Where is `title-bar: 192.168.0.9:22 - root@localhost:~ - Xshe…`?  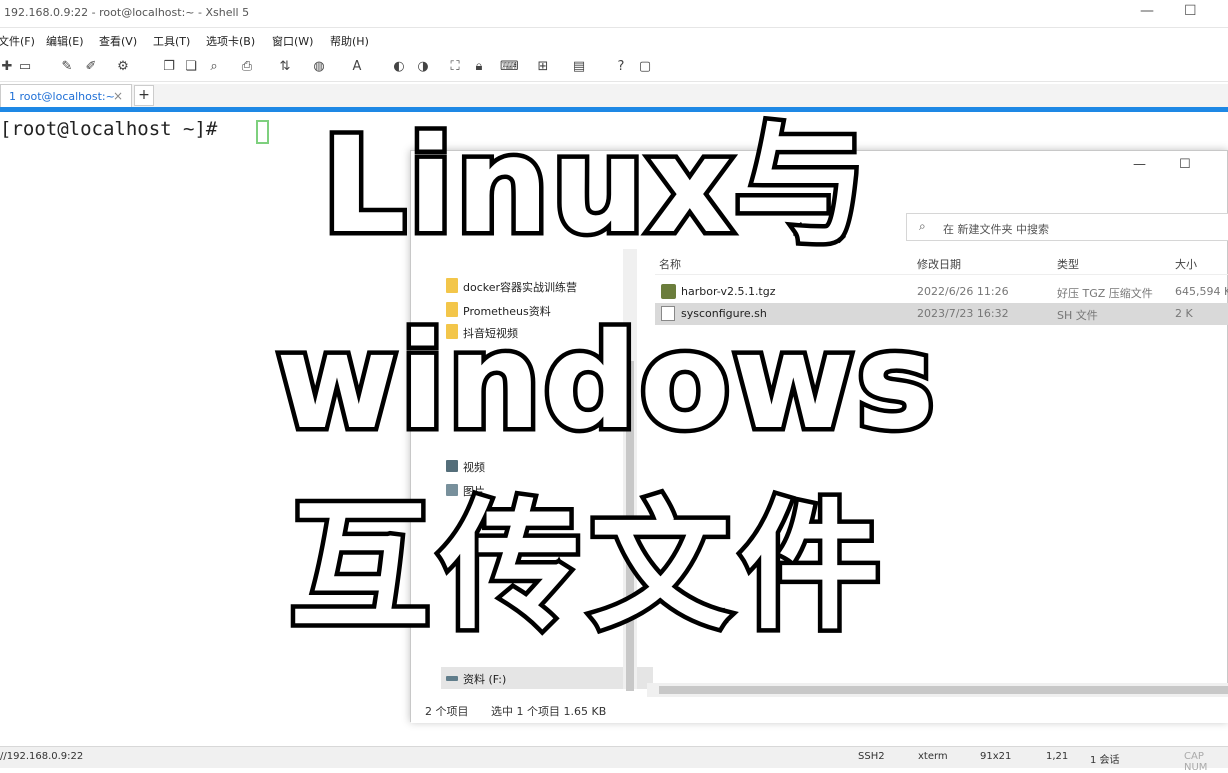 title-bar: 192.168.0.9:22 - root@localhost:~ - Xshe… is located at coordinates (614, 14).